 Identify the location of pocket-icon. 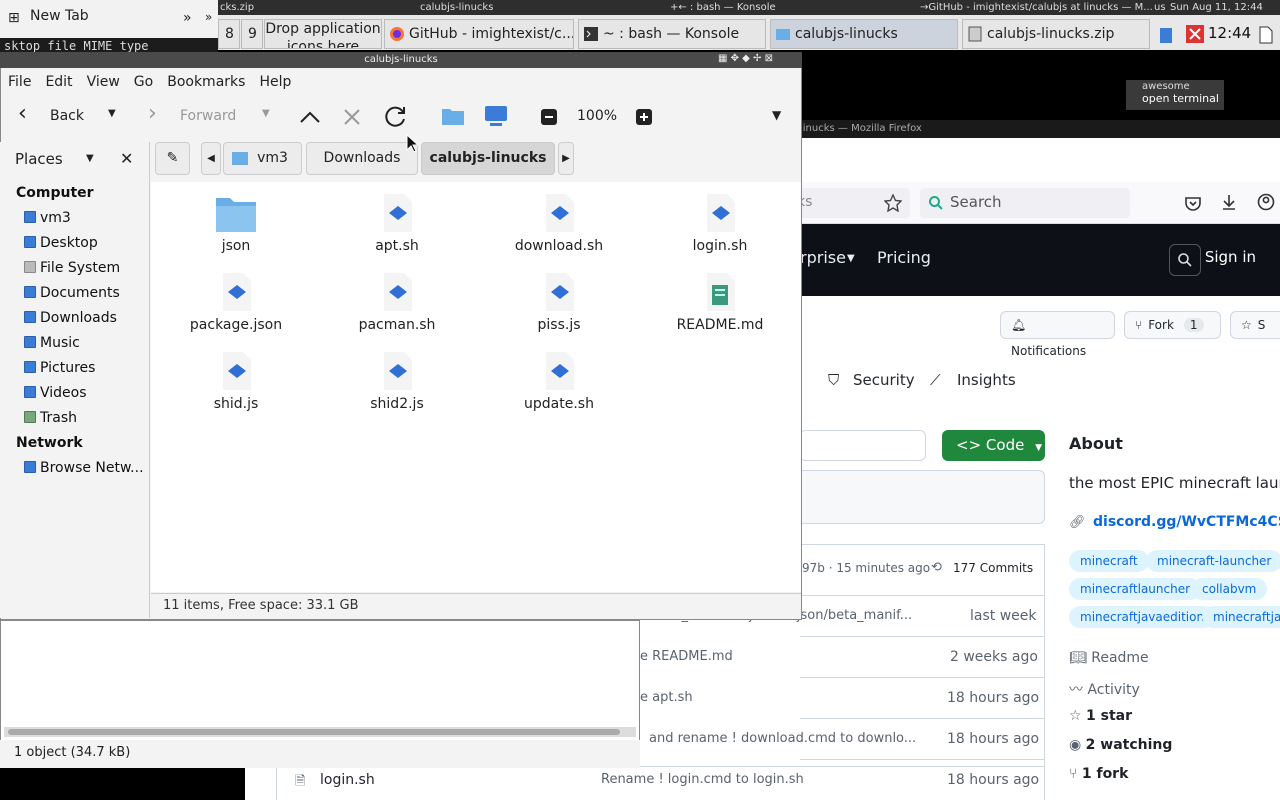
(1193, 203).